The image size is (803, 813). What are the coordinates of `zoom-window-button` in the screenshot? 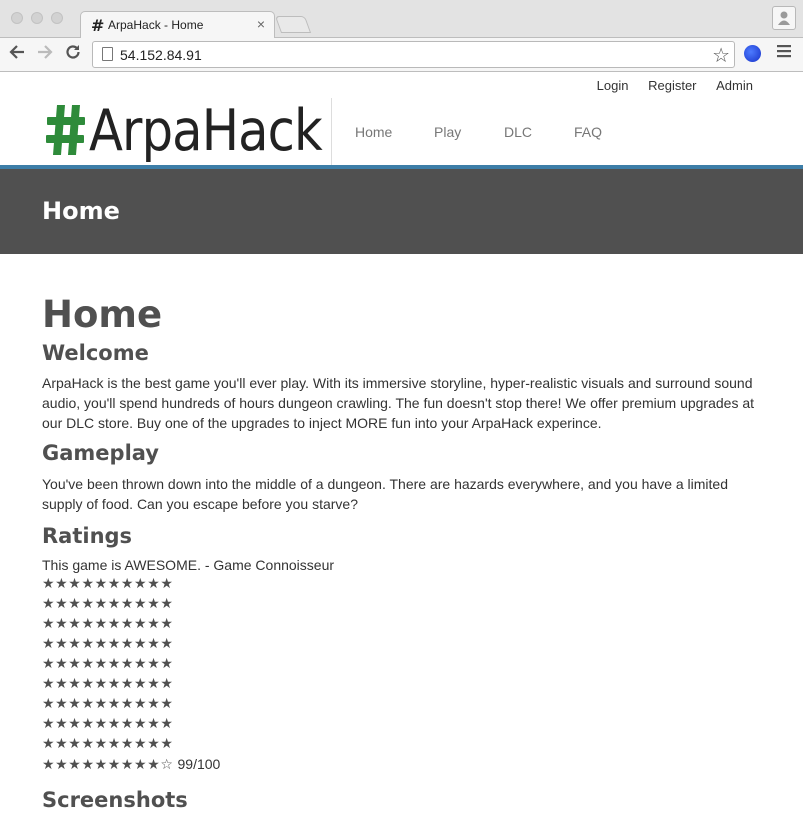 It's located at (57, 18).